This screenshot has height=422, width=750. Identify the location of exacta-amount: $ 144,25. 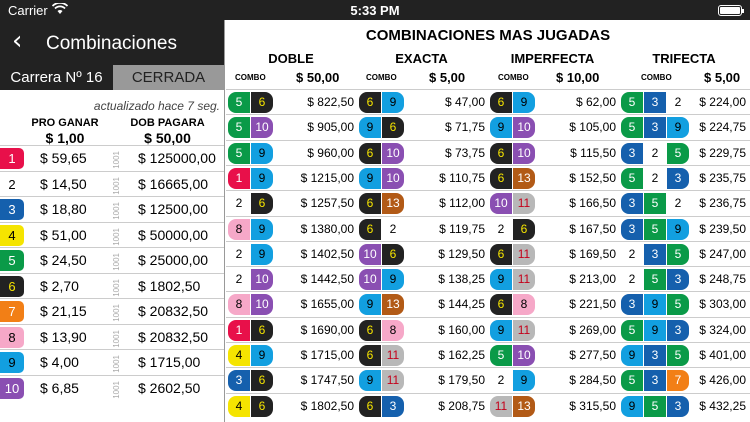
(461, 304).